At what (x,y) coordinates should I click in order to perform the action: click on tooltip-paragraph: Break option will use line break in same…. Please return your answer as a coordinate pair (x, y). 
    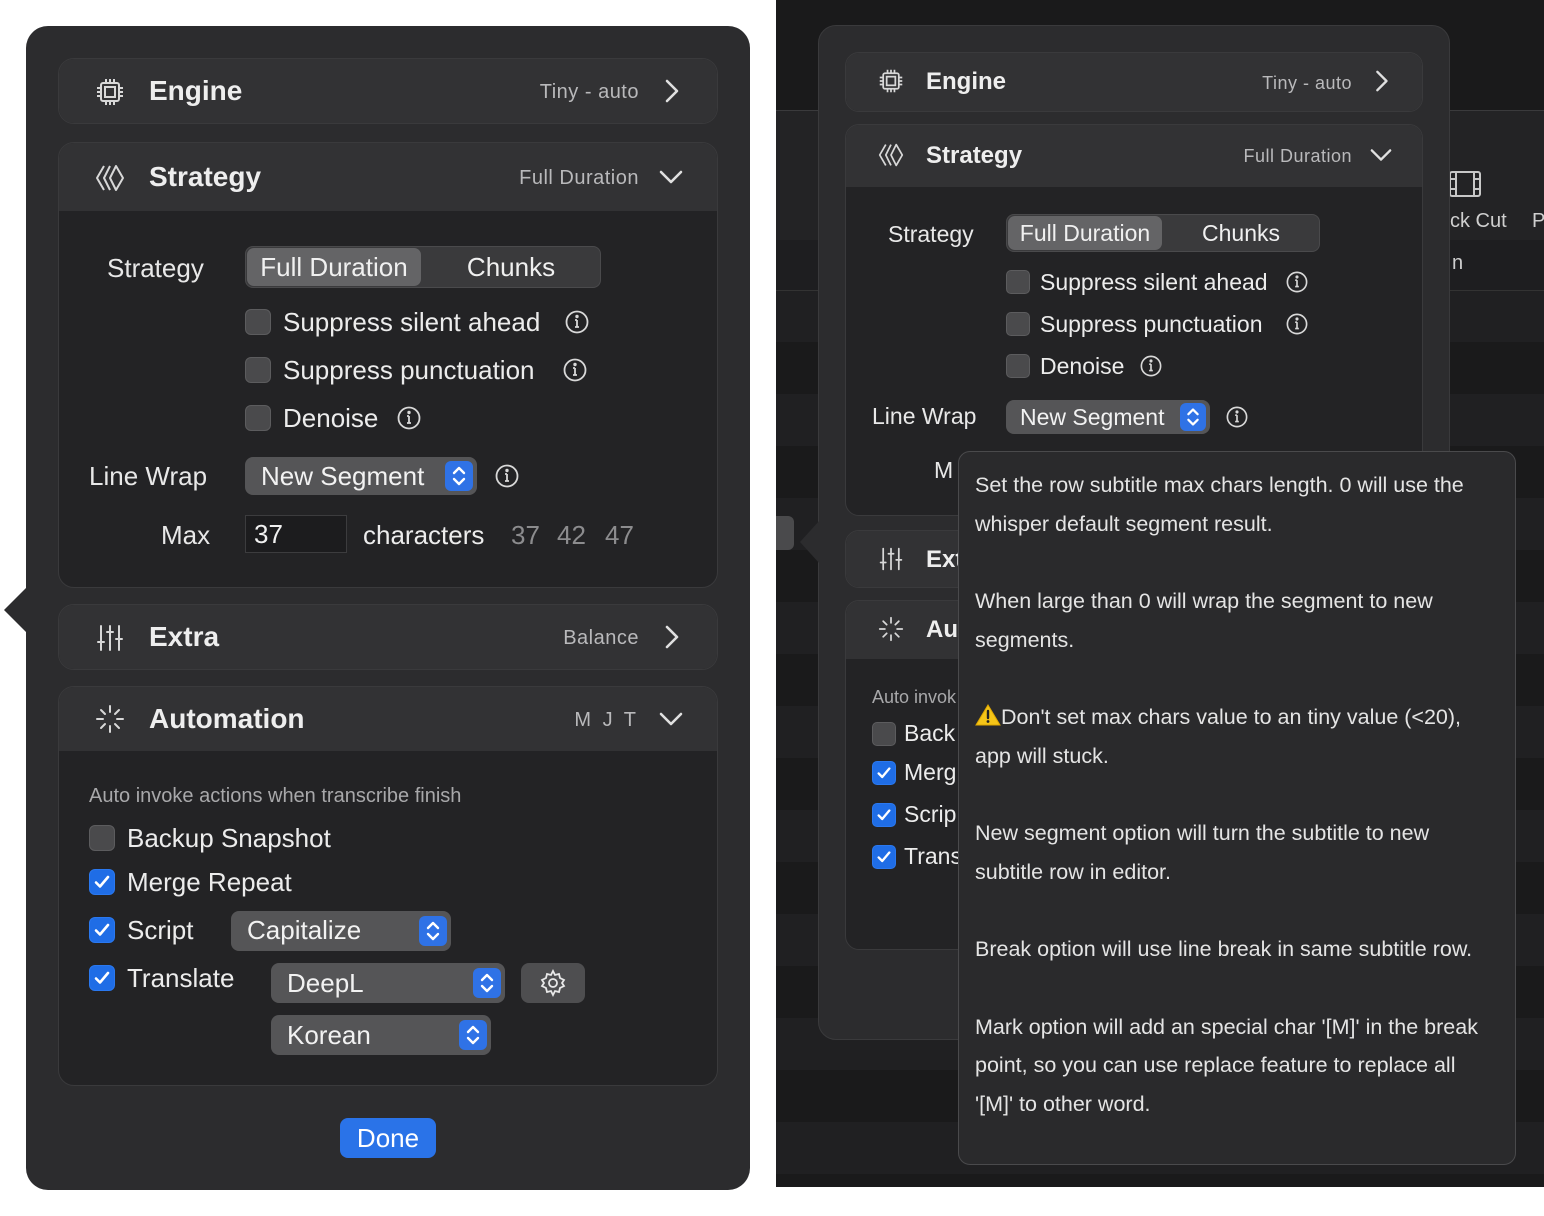
    Looking at the image, I should click on (1224, 949).